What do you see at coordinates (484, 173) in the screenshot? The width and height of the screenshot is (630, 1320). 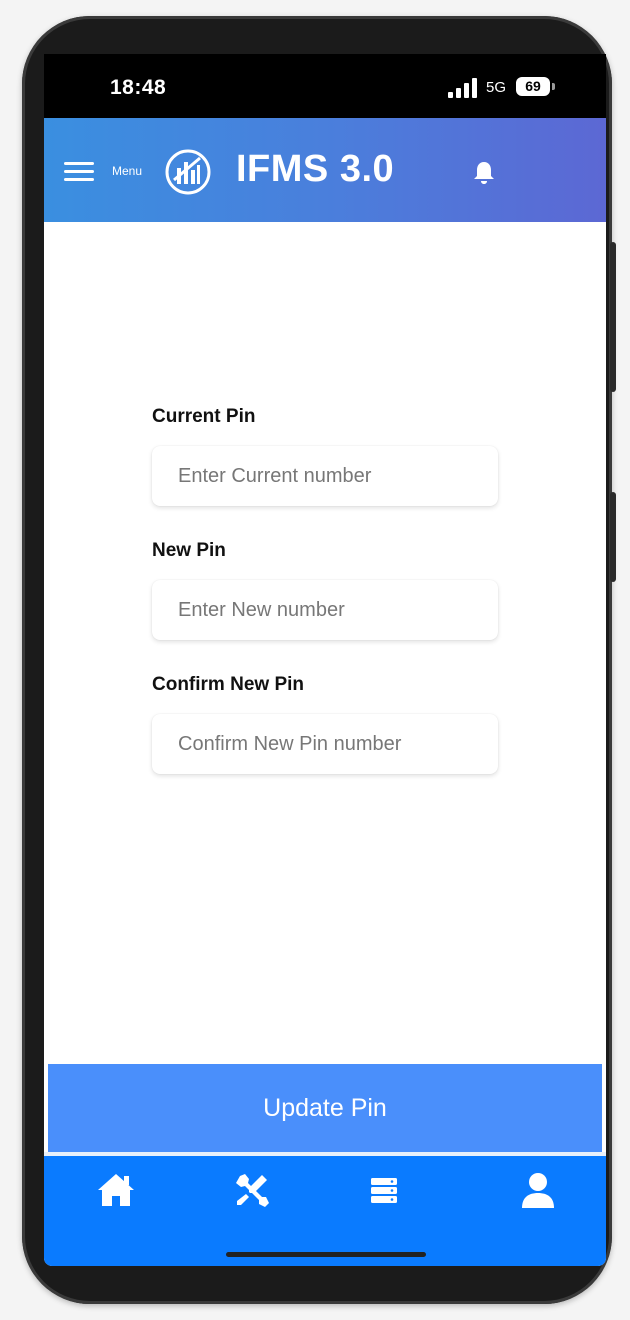 I see `bell-icon` at bounding box center [484, 173].